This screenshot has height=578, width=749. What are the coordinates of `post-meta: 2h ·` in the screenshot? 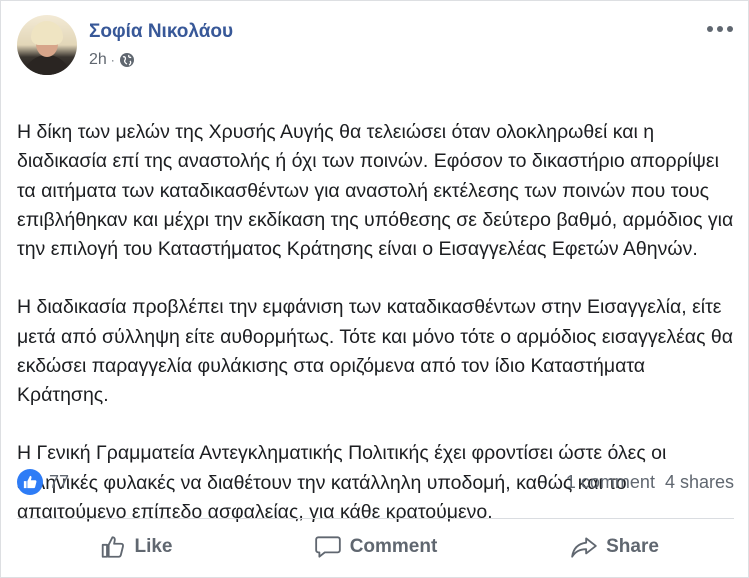 It's located at (112, 60).